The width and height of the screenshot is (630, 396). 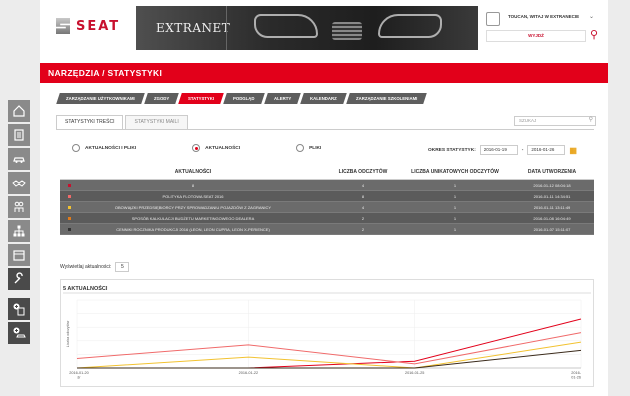 I want to click on add-document-icon, so click(x=19, y=309).